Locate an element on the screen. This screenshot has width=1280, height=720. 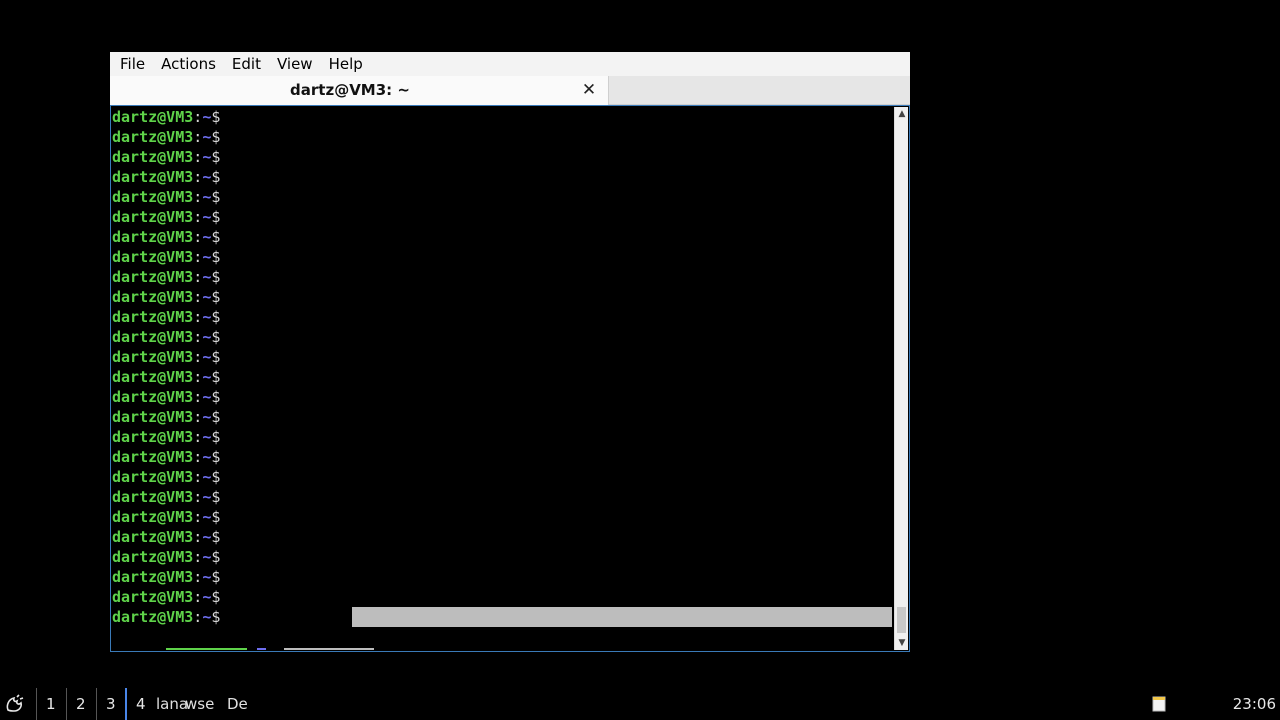
workspace-3: 3 is located at coordinates (106, 704).